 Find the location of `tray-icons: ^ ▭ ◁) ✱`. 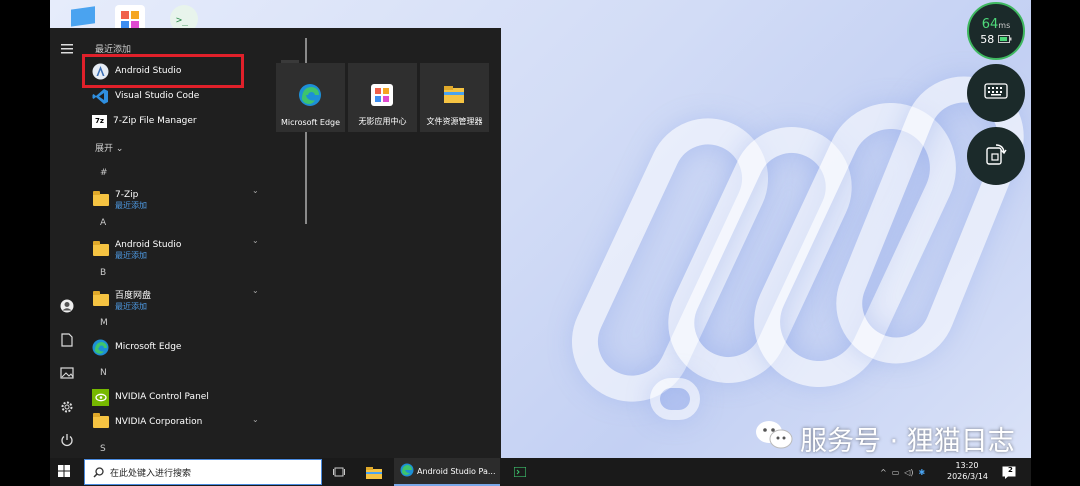

tray-icons: ^ ▭ ◁) ✱ is located at coordinates (902, 472).